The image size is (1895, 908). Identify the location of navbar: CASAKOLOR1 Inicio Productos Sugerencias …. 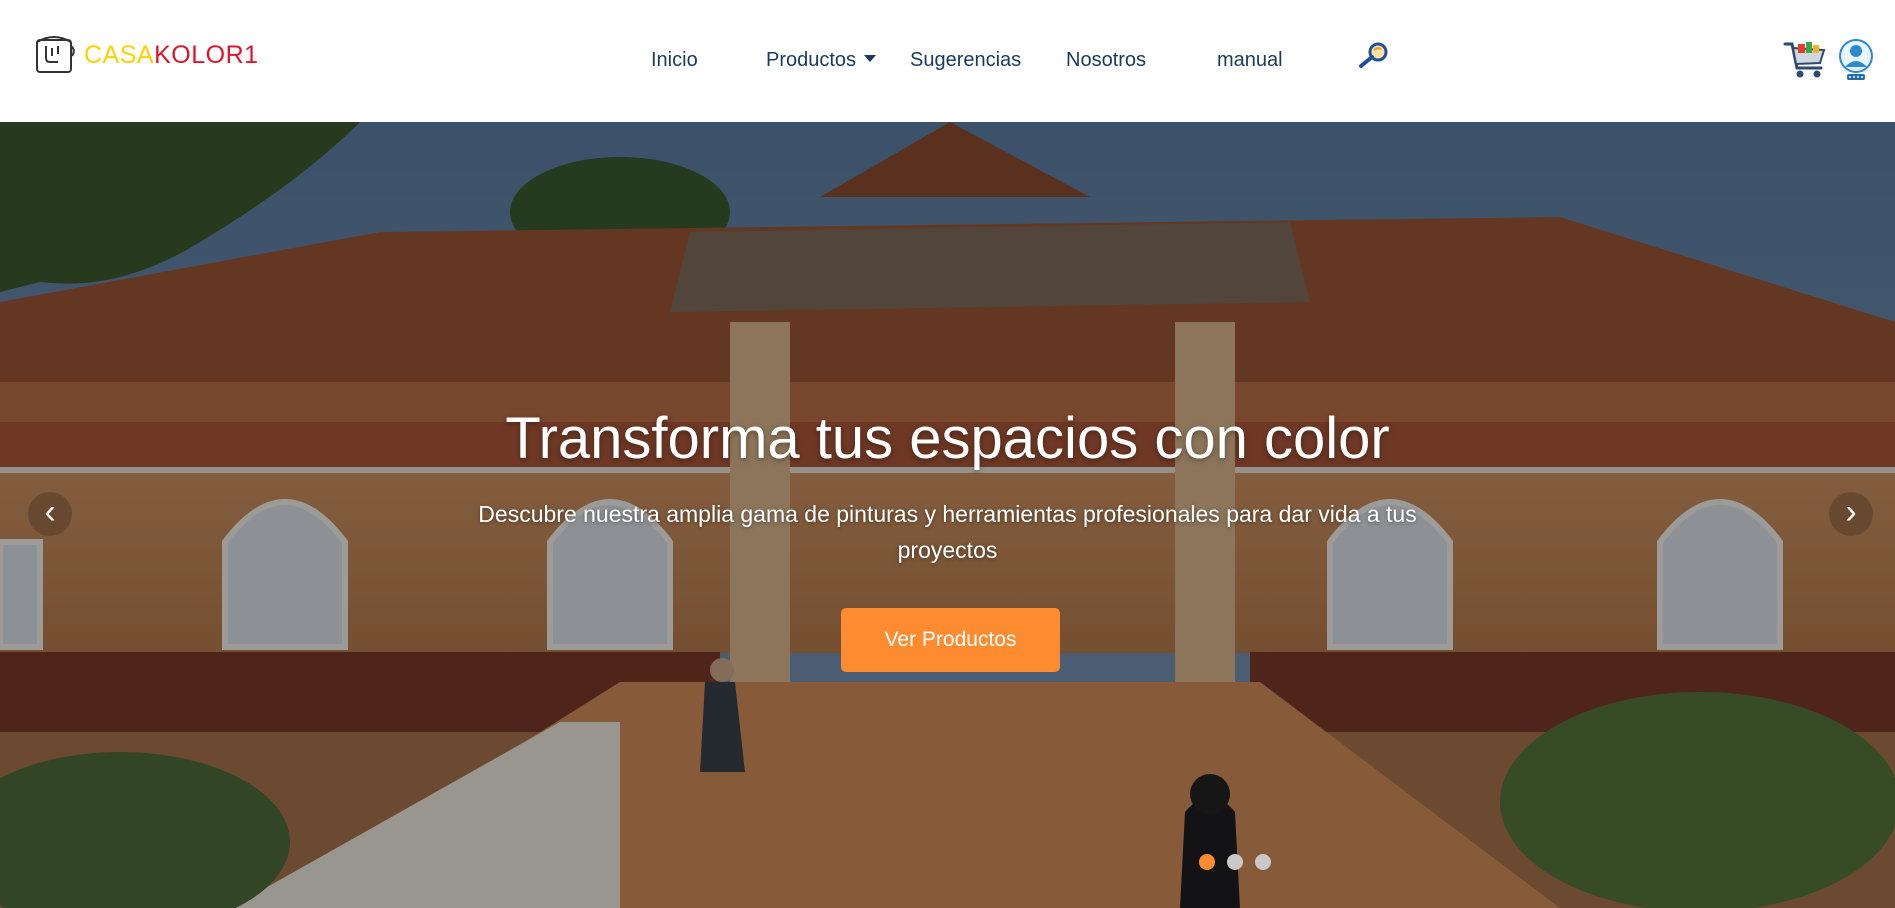
(947, 61).